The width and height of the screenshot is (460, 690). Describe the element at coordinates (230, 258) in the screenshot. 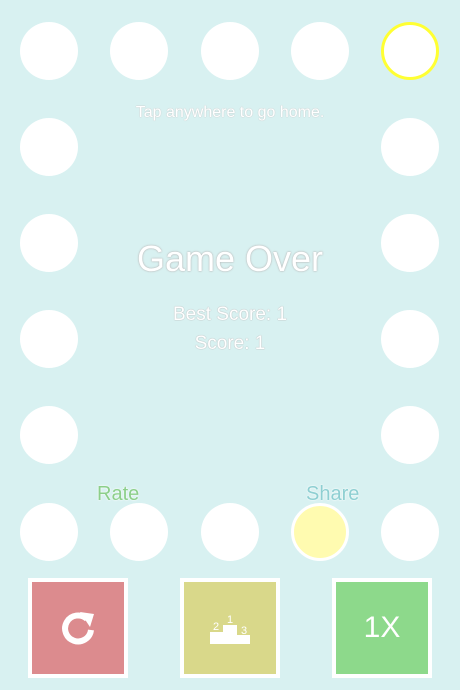

I see `game-over-title: Game Over` at that location.